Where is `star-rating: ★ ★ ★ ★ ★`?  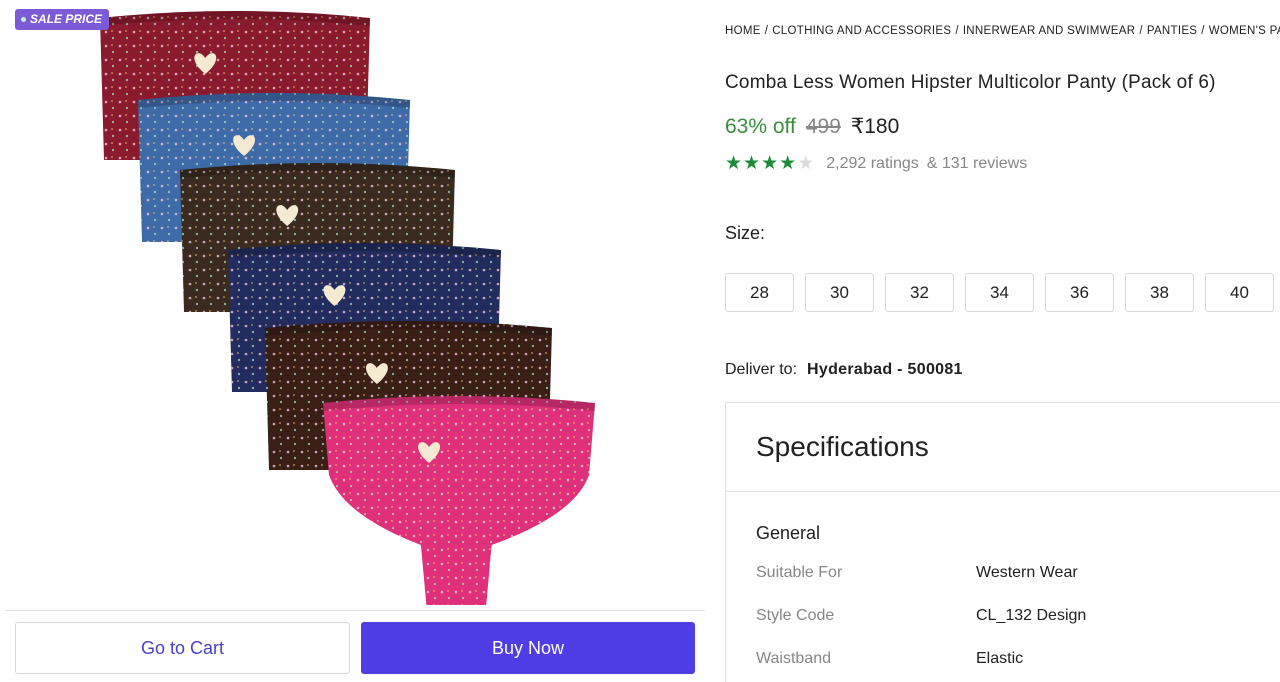
star-rating: ★ ★ ★ ★ ★ is located at coordinates (769, 164).